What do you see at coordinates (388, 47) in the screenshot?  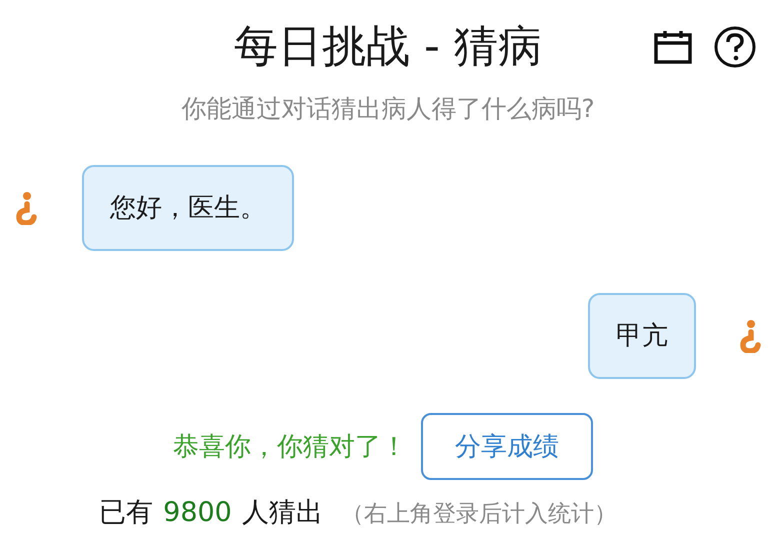 I see `page-title: 每日挑战 - 猜病` at bounding box center [388, 47].